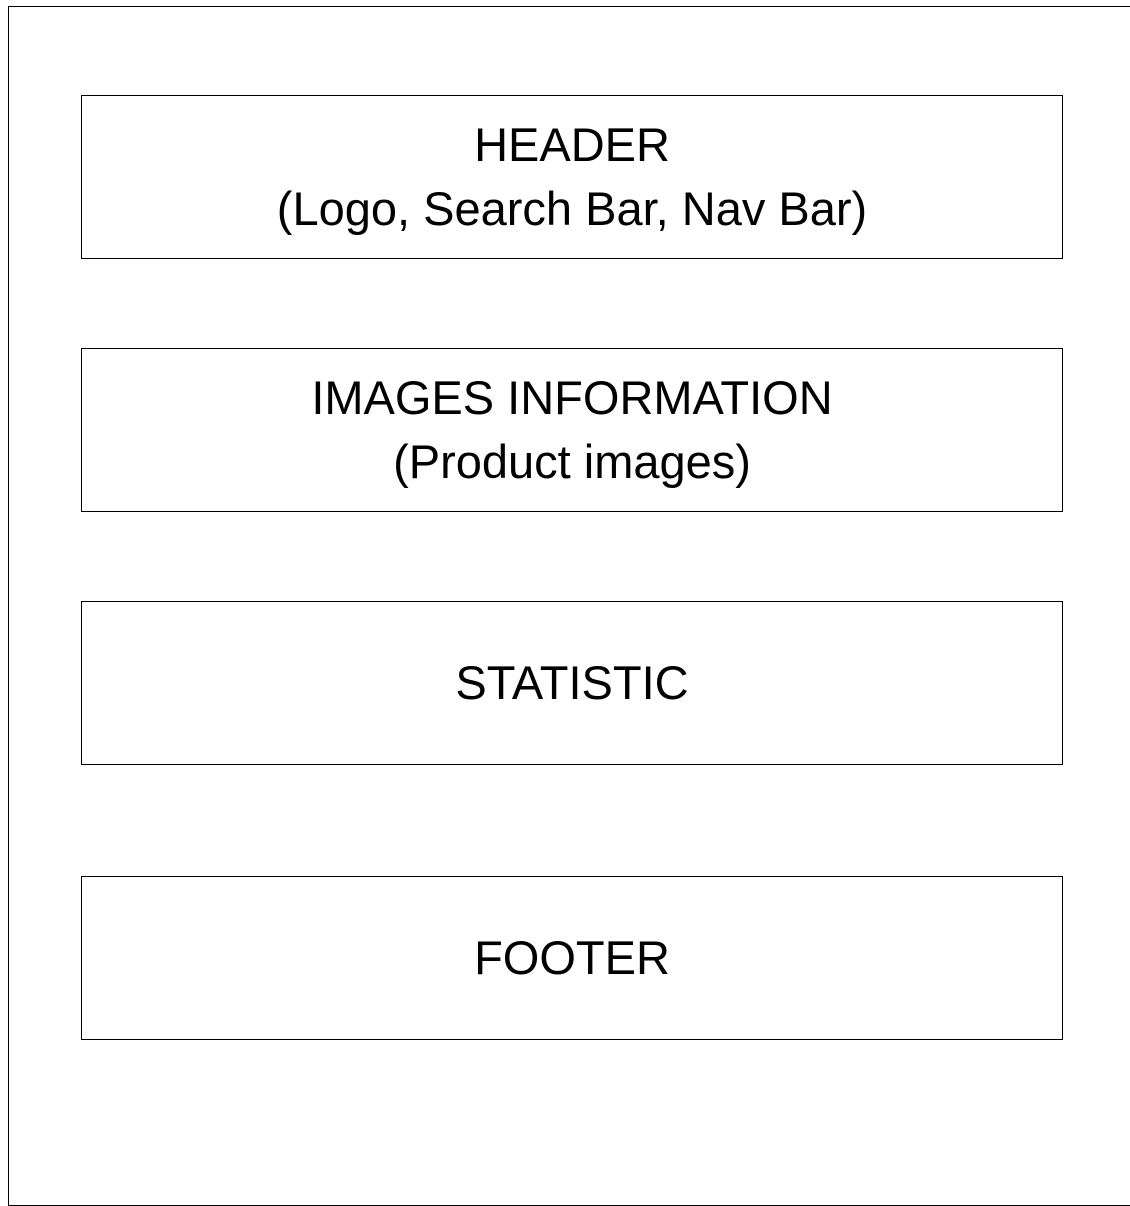 This screenshot has width=1130, height=1206. I want to click on statistic-block: STATISTIC, so click(572, 683).